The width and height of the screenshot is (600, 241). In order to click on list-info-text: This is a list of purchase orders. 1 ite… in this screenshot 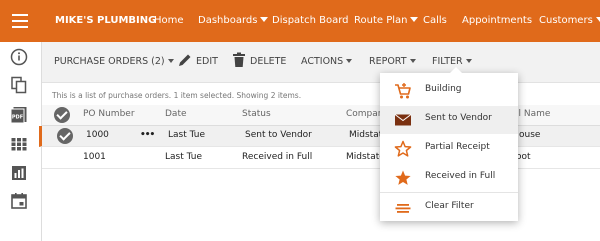, I will do `click(177, 95)`.